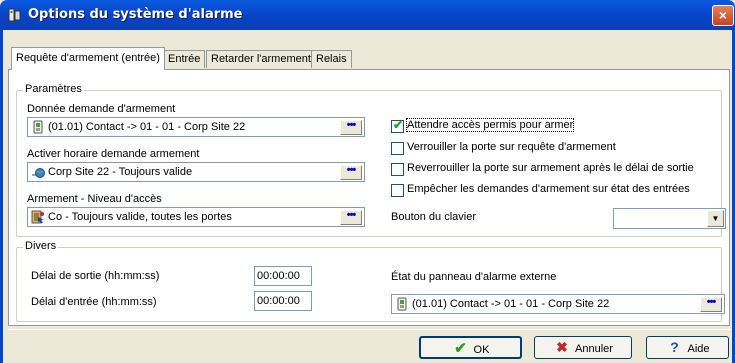  Describe the element at coordinates (41, 246) in the screenshot. I see `divers-legend: Divers` at that location.